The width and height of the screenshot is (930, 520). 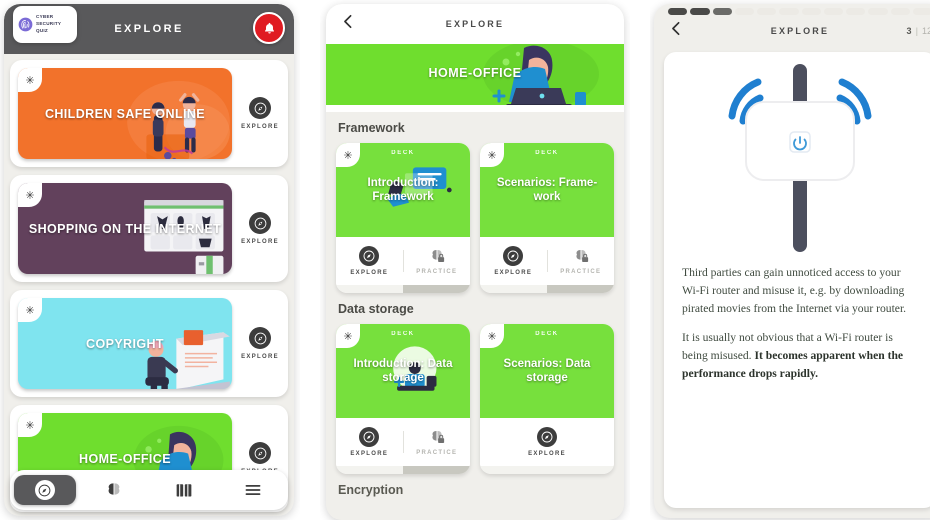 I want to click on deck-actions: EXPLORE, so click(x=547, y=442).